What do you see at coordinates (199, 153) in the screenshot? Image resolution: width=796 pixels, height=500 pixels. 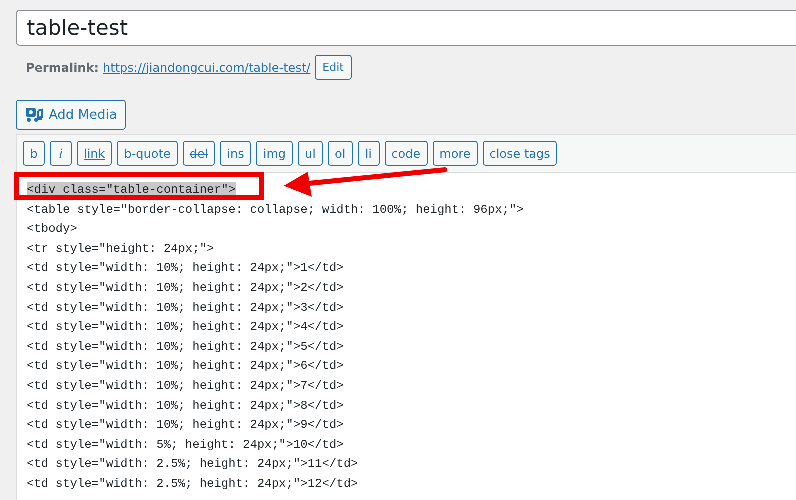 I see `toolbar-button: del` at bounding box center [199, 153].